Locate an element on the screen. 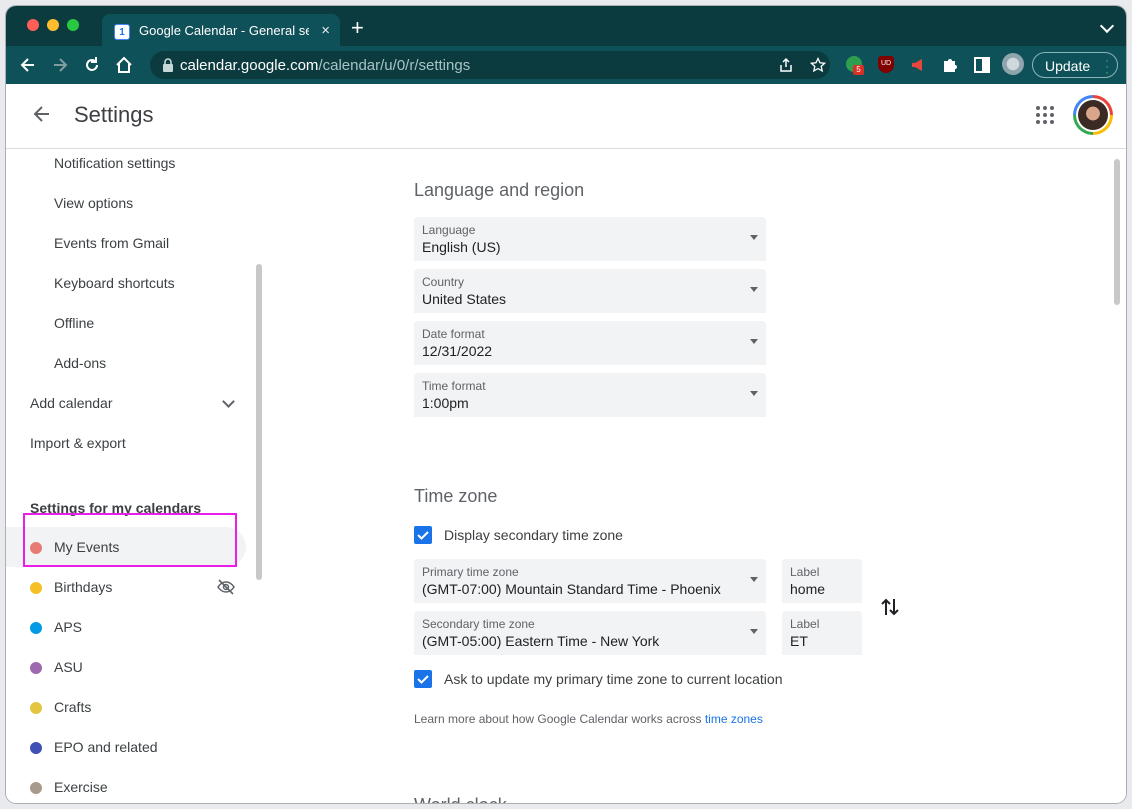  url-path: /calendar/u/0/r/settings is located at coordinates (394, 65).